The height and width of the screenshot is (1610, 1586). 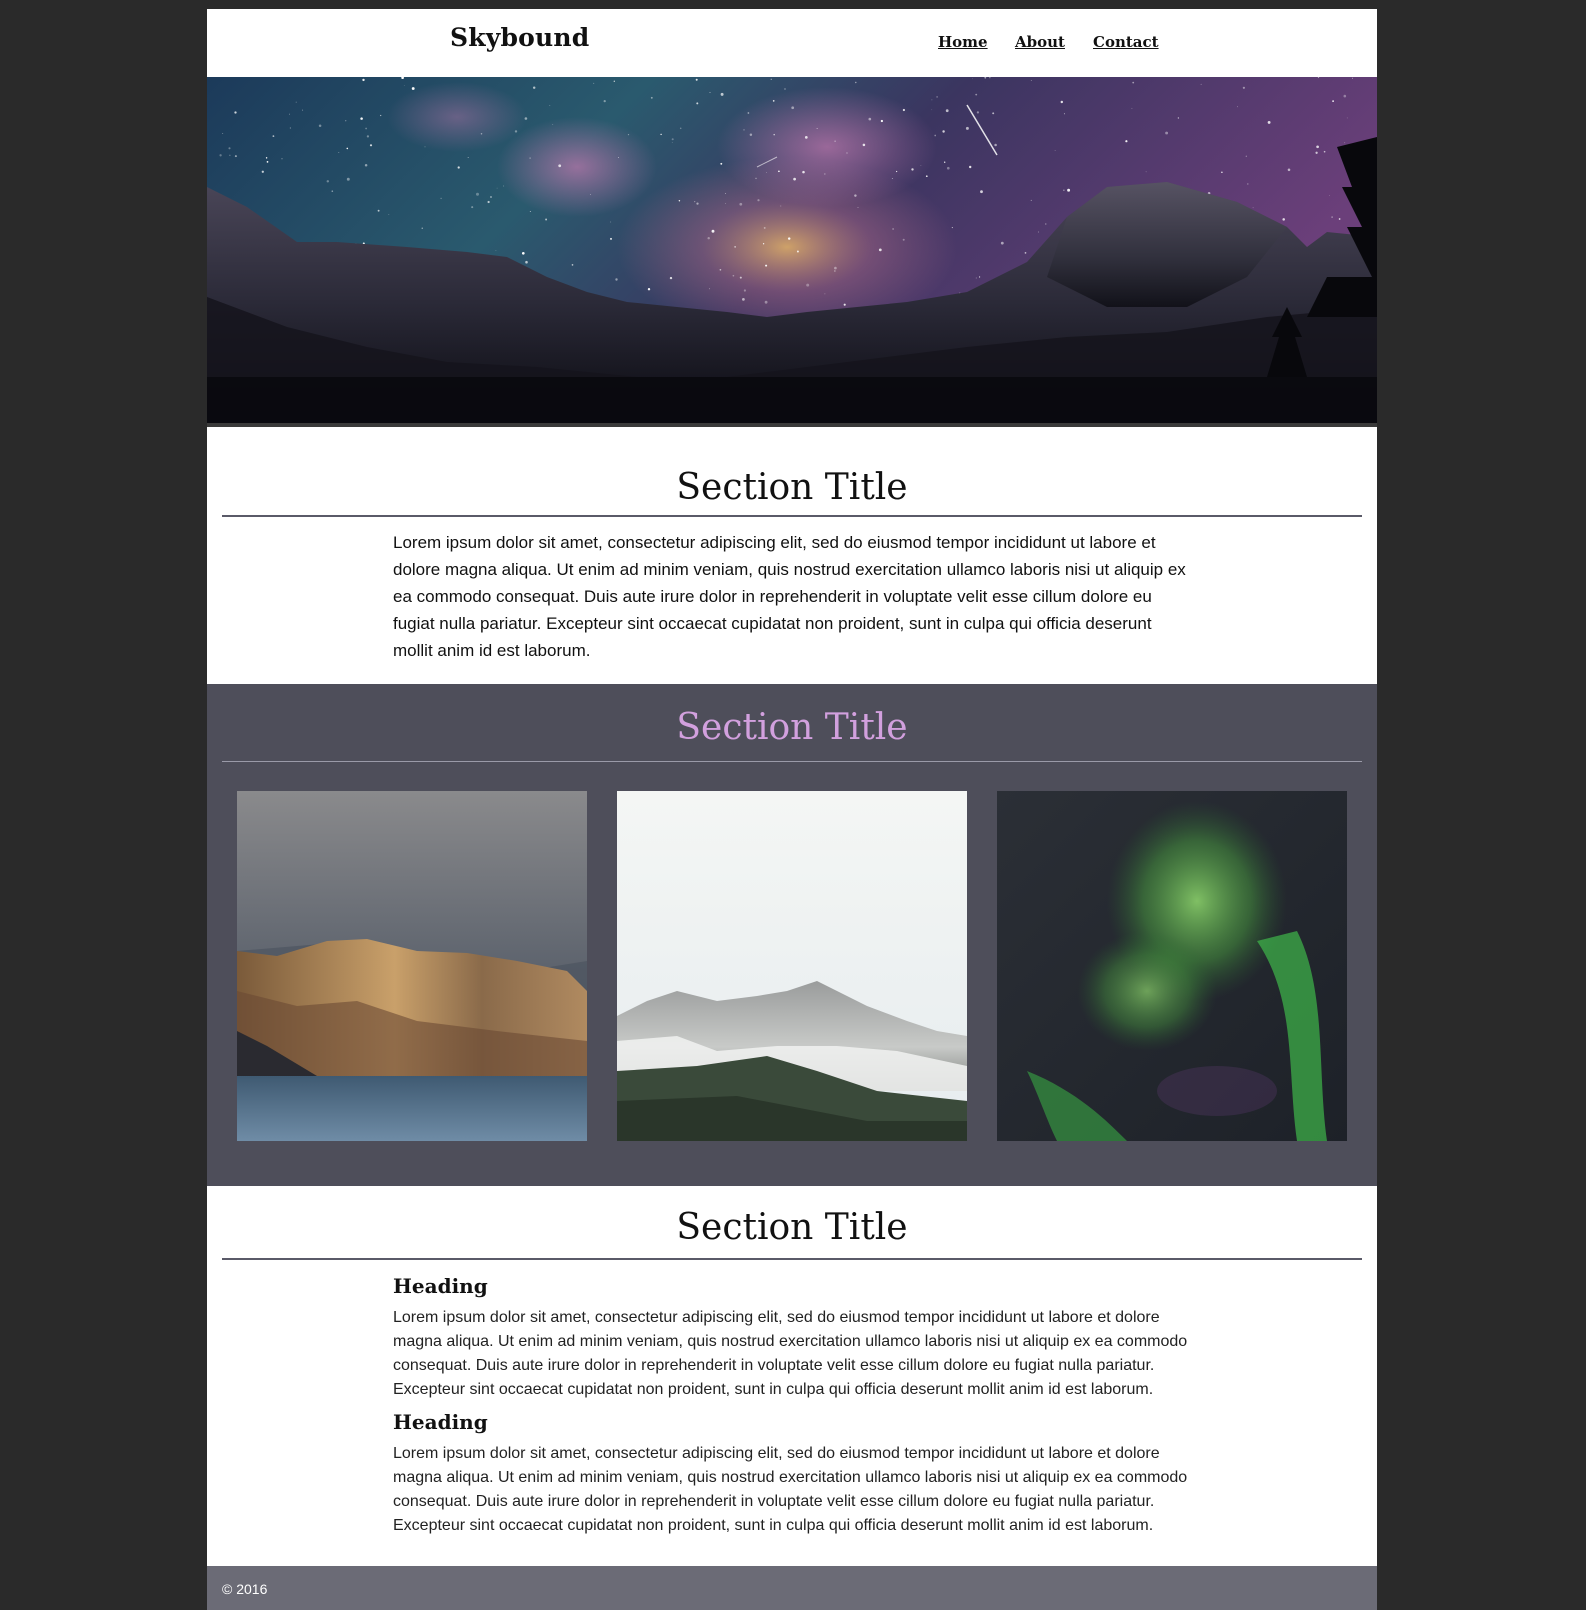 I want to click on nav-link-contact: Contact, so click(x=1126, y=42).